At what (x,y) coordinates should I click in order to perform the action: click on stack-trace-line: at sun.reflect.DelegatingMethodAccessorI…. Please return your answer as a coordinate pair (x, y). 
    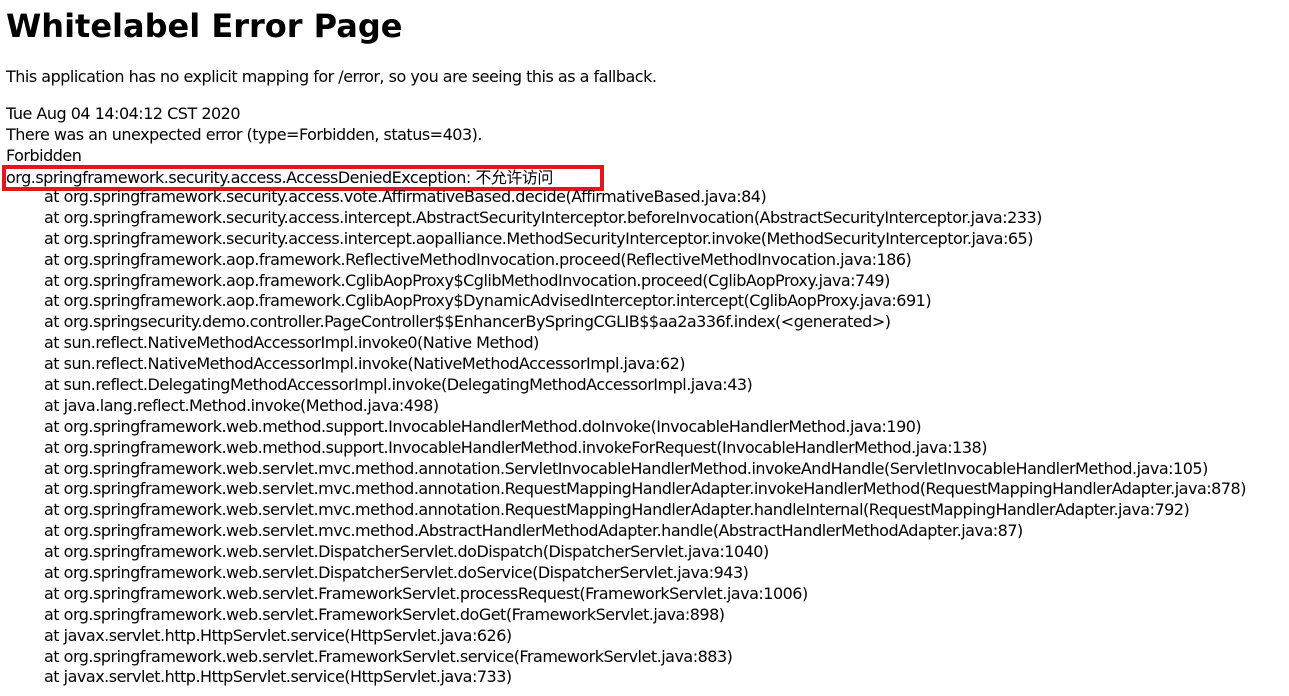
    Looking at the image, I should click on (398, 385).